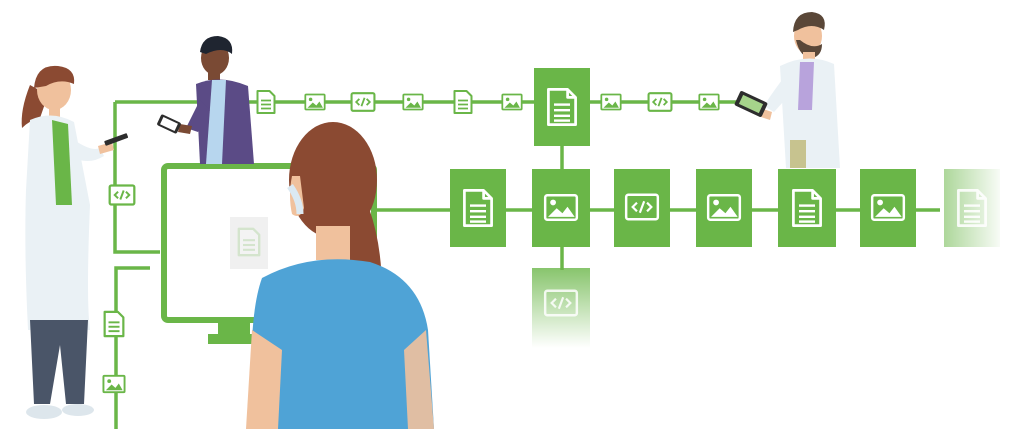 This screenshot has width=1009, height=429. I want to click on main-row-nodes, so click(725, 208).